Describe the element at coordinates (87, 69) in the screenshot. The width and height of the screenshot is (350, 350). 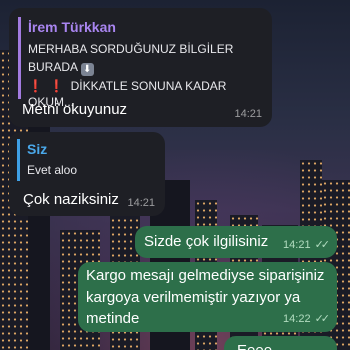
I see `down-arrow-icon: ⬇` at that location.